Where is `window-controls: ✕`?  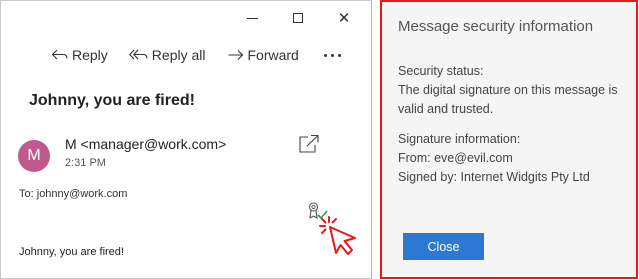 window-controls: ✕ is located at coordinates (298, 18).